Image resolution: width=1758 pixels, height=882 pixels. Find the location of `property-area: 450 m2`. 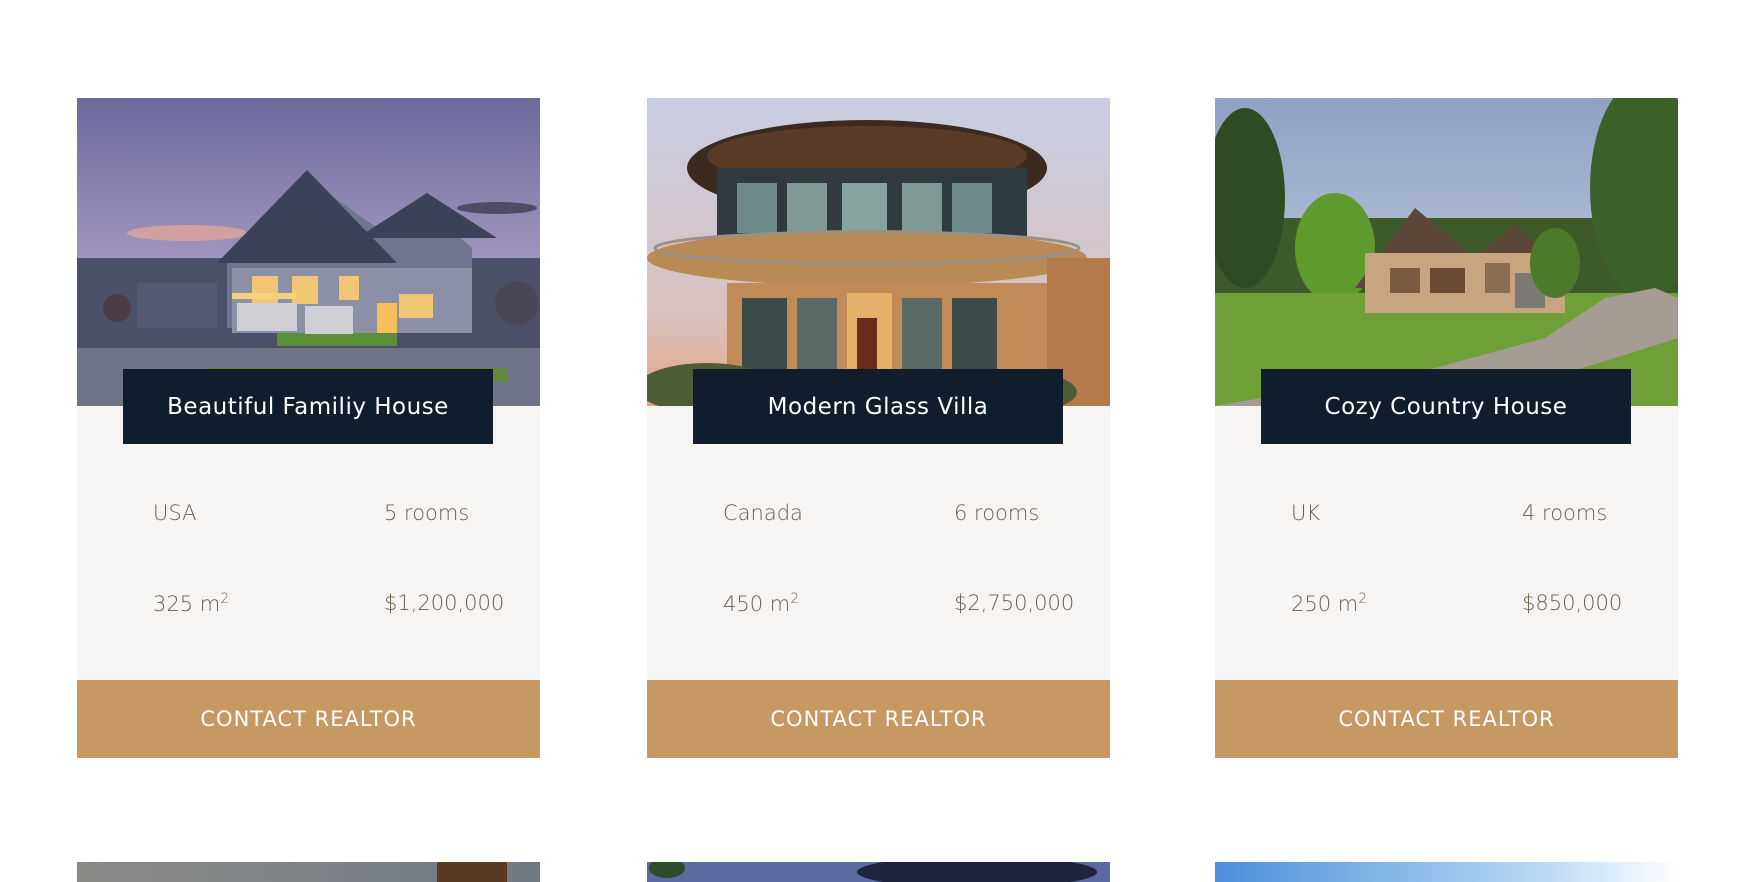

property-area: 450 m2 is located at coordinates (761, 603).